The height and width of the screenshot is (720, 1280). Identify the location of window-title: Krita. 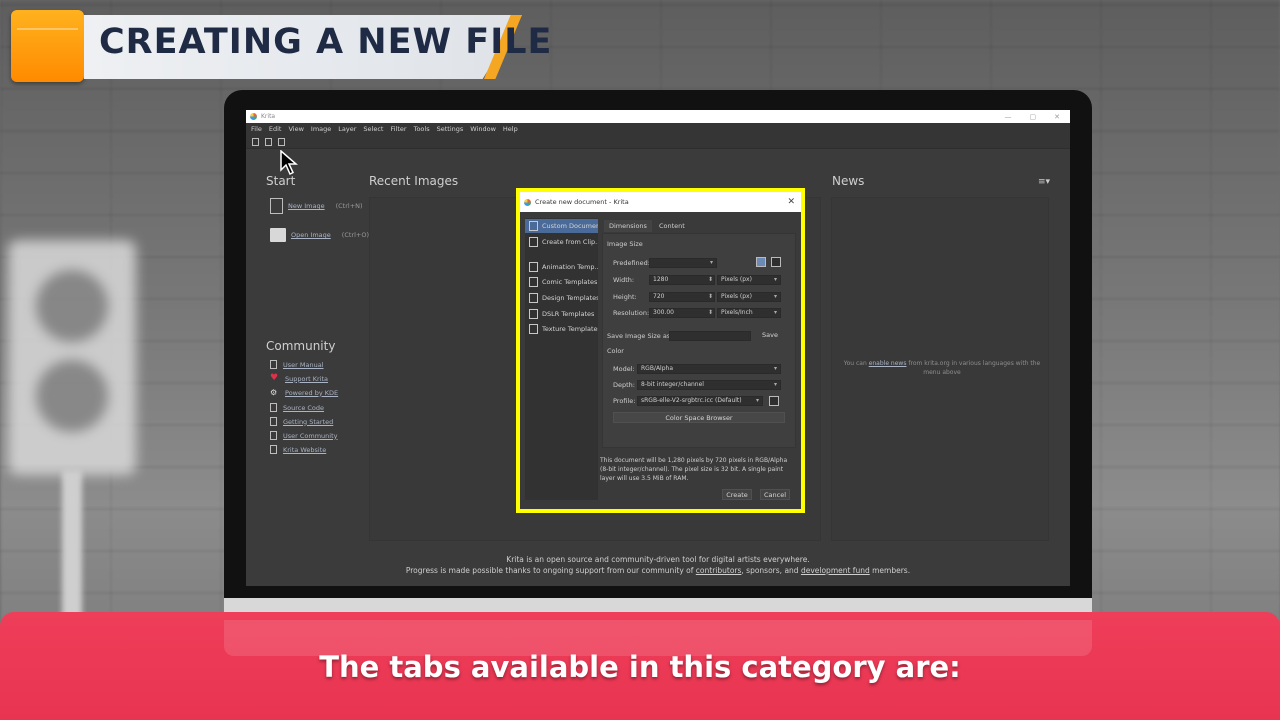
(268, 116).